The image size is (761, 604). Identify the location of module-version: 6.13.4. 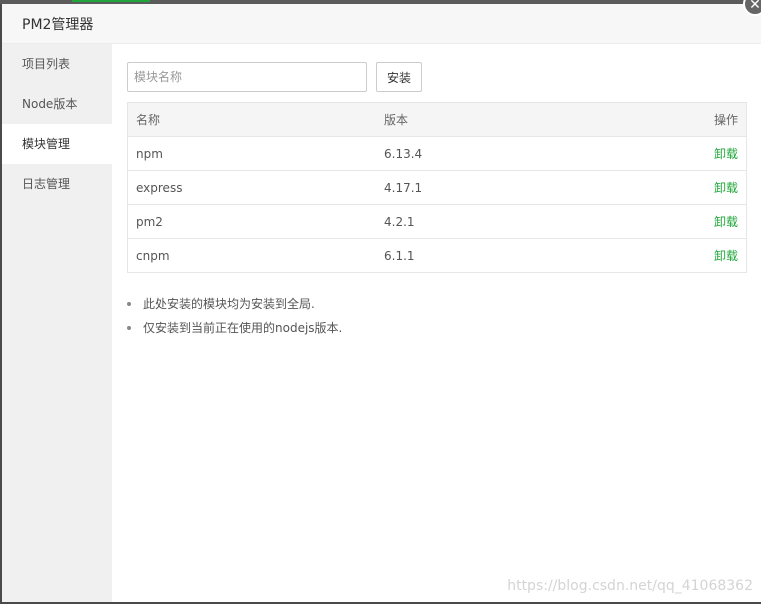
(504, 153).